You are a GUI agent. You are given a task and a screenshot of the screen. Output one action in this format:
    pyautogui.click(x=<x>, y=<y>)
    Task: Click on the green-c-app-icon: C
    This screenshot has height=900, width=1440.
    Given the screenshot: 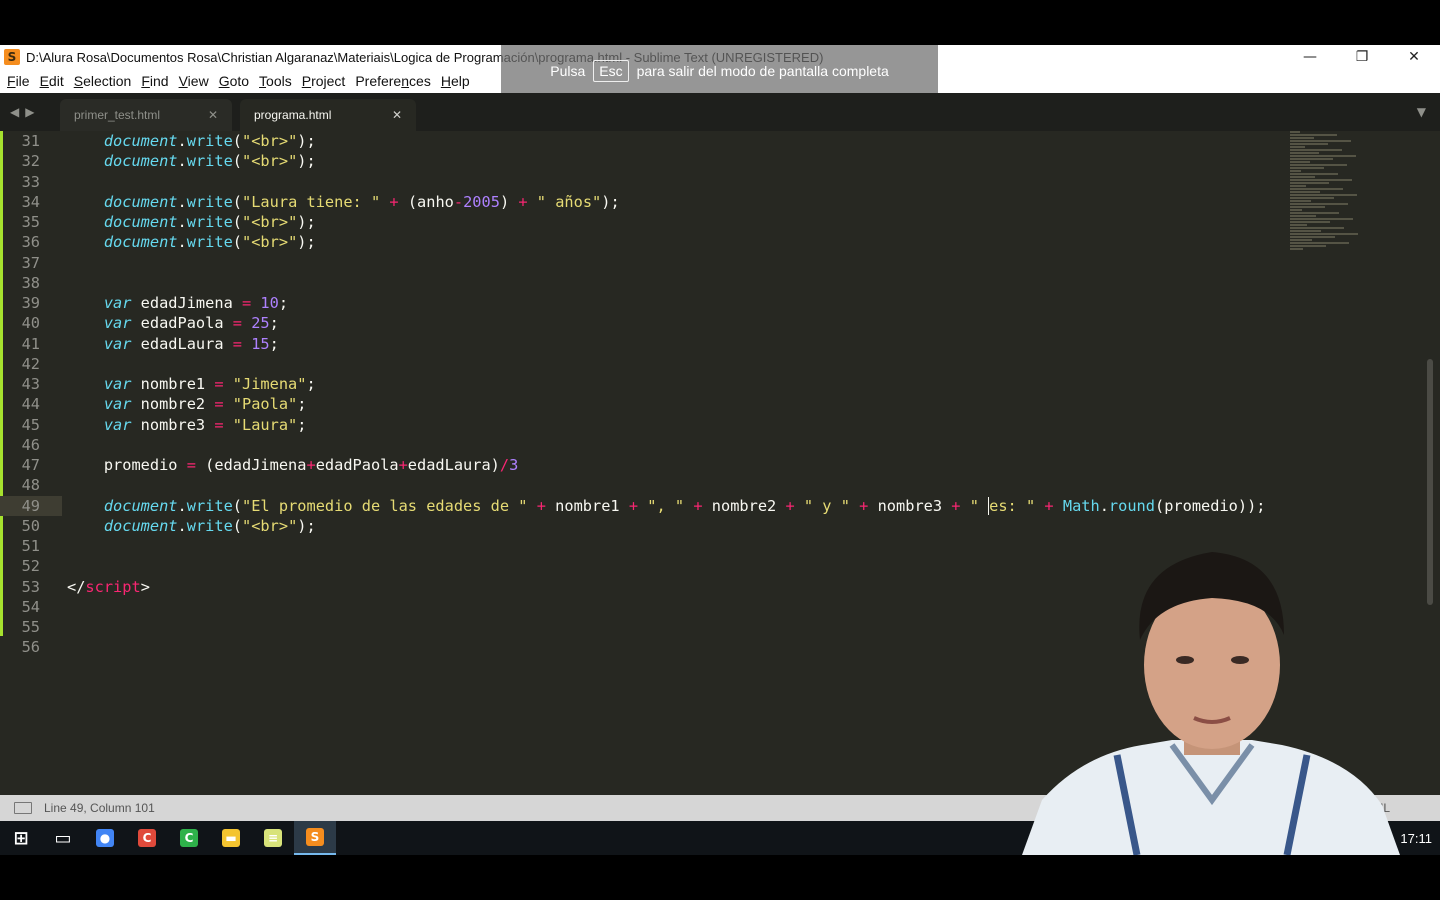 What is the action you would take?
    pyautogui.click(x=189, y=838)
    